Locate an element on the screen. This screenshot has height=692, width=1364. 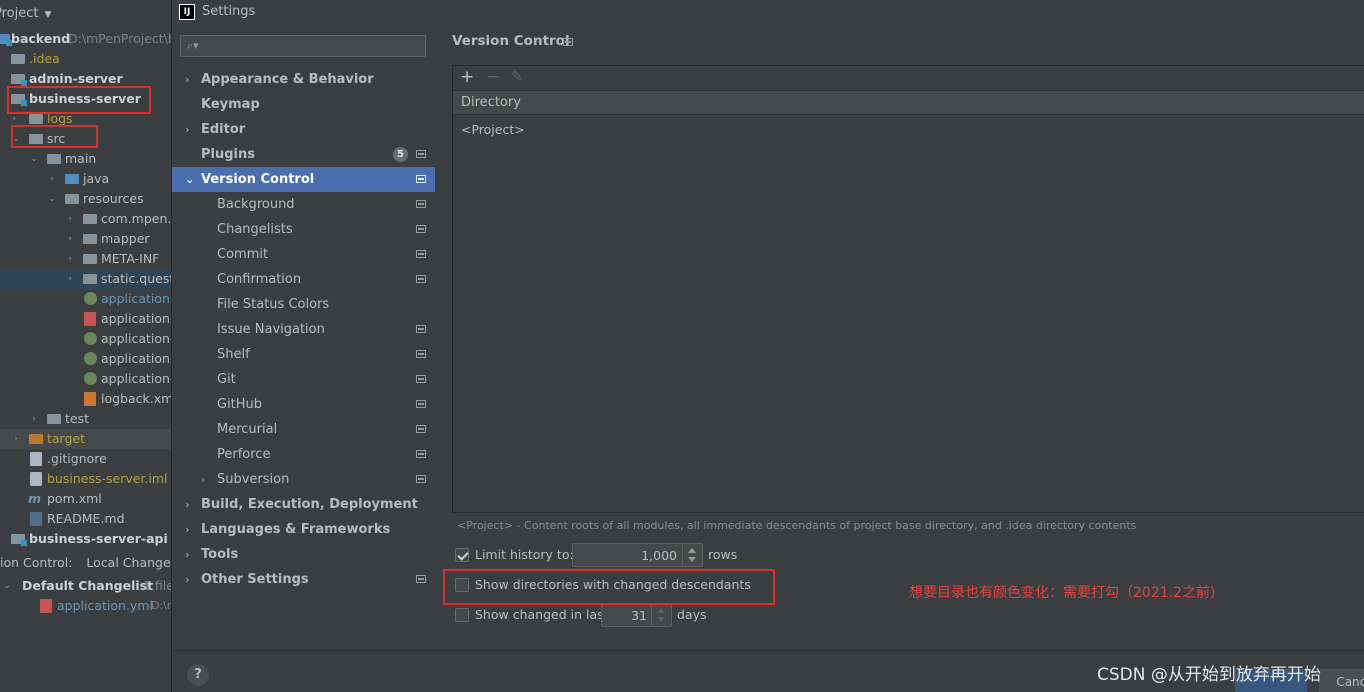
tree-row-backend: backend D:\mPenProject\b is located at coordinates (85, 39).